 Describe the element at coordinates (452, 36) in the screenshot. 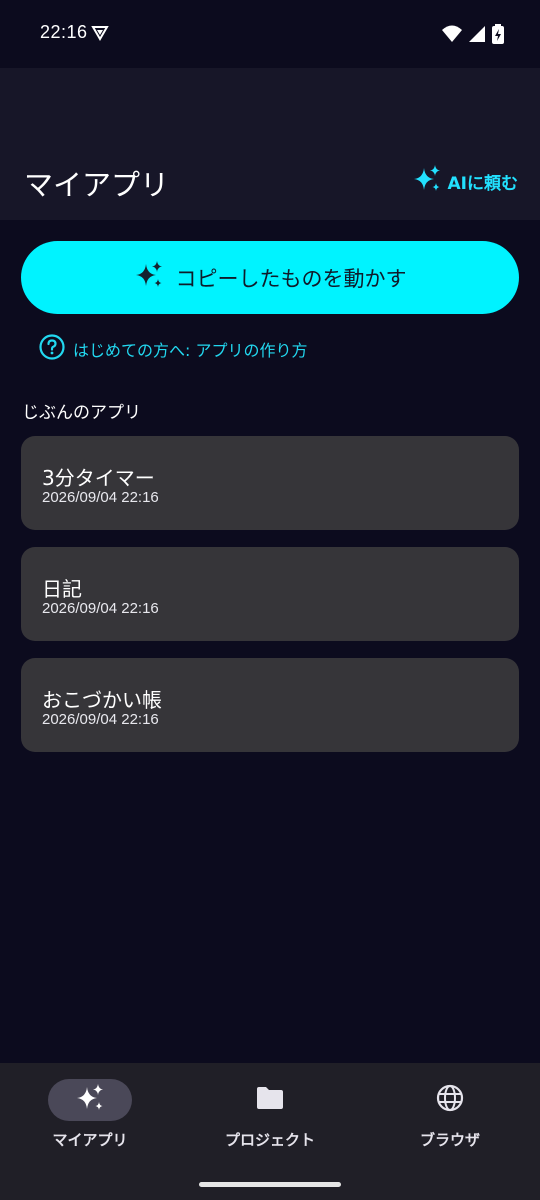

I see `wifi-icon` at that location.